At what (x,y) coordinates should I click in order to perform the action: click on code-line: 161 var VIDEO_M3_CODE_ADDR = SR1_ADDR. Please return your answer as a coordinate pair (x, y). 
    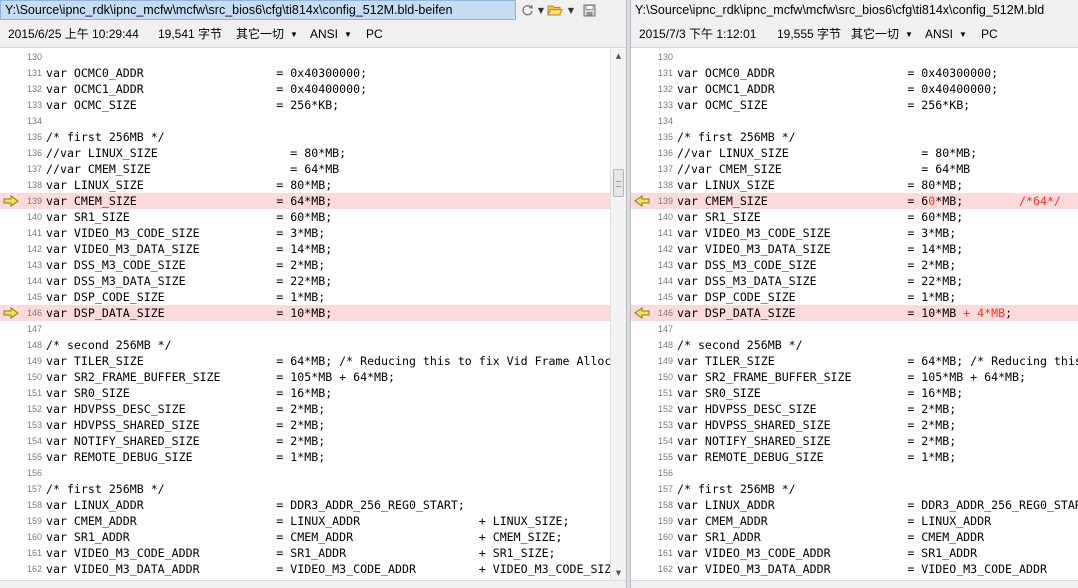
    Looking at the image, I should click on (854, 553).